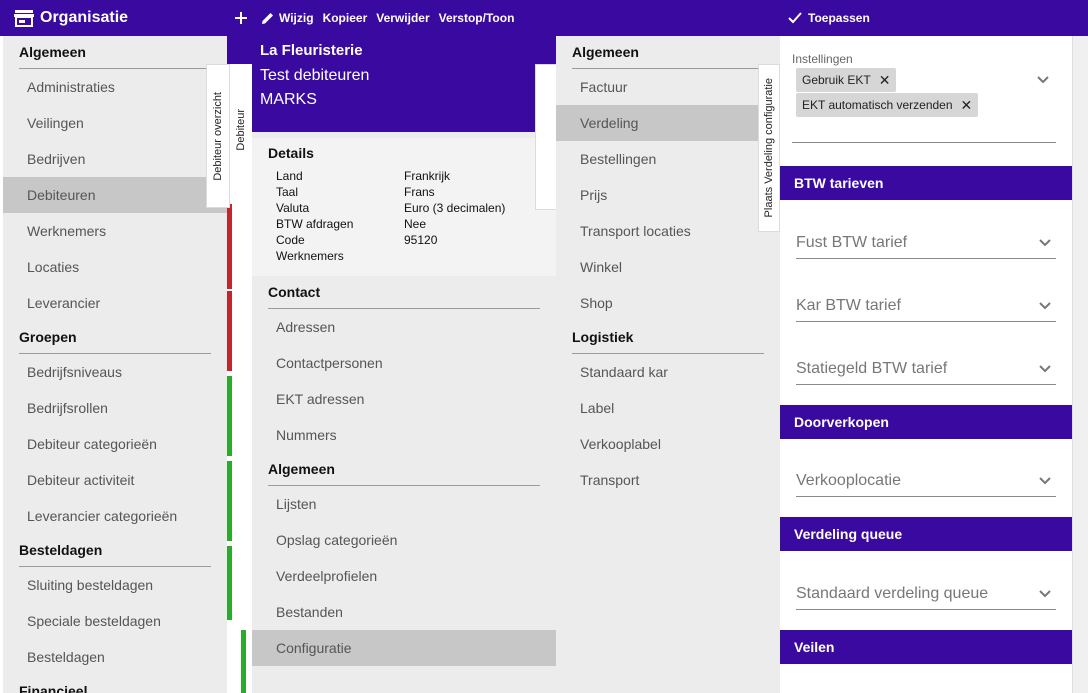 The width and height of the screenshot is (1088, 693). What do you see at coordinates (926, 370) in the screenshot?
I see `statiegeld-btw-select: Statiegeld BTW tarief` at bounding box center [926, 370].